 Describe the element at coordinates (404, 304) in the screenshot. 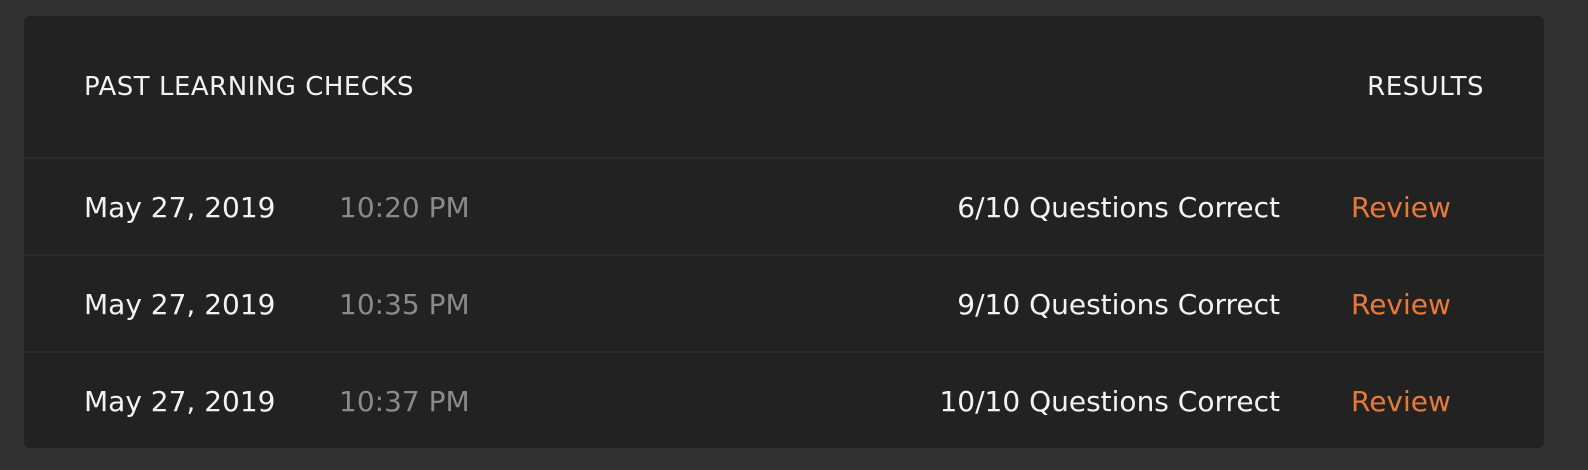

I see `check-time: 10:35 PM` at that location.